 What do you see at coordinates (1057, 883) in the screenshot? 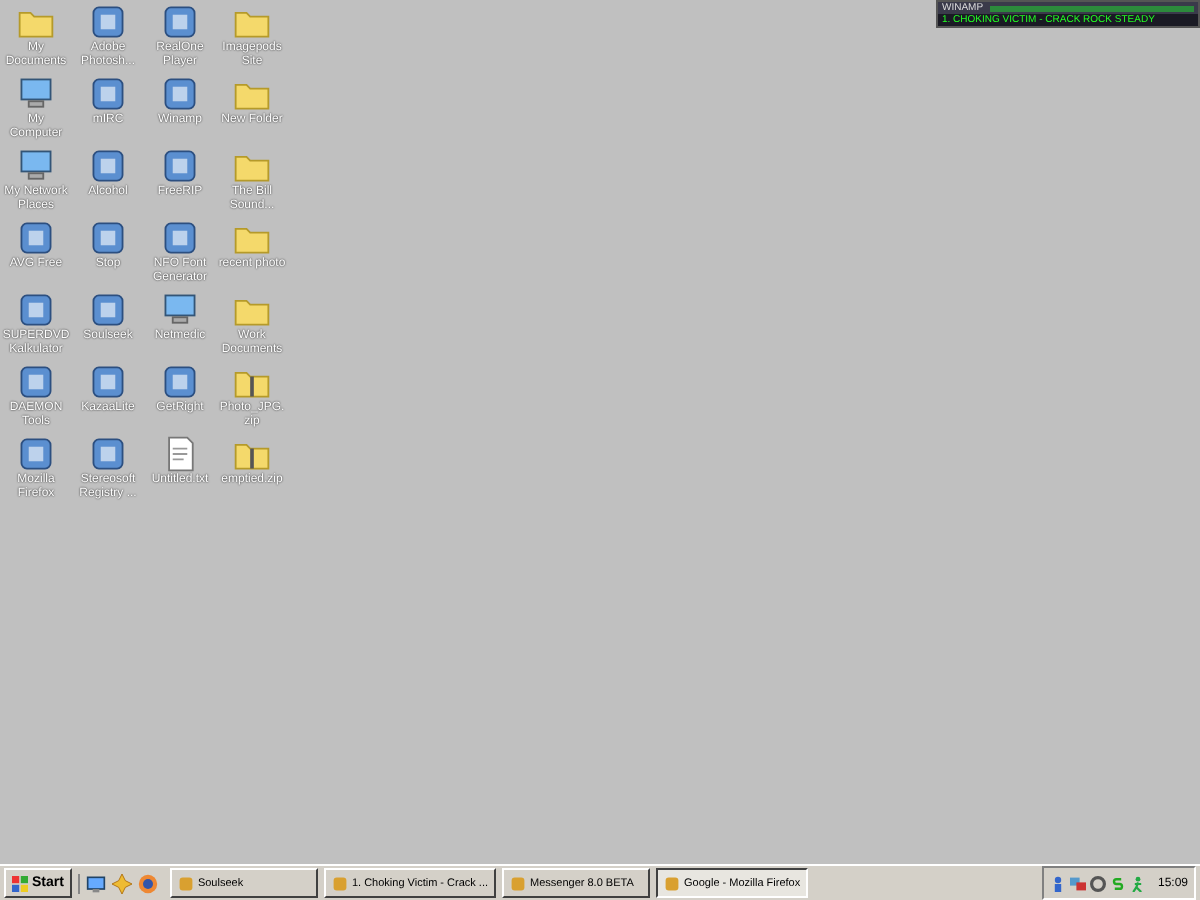
I see `person-icon` at bounding box center [1057, 883].